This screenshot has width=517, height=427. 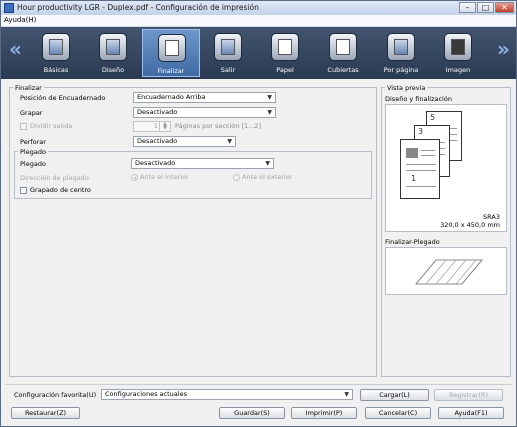 I want to click on staple-label: Grapar, so click(x=31, y=113).